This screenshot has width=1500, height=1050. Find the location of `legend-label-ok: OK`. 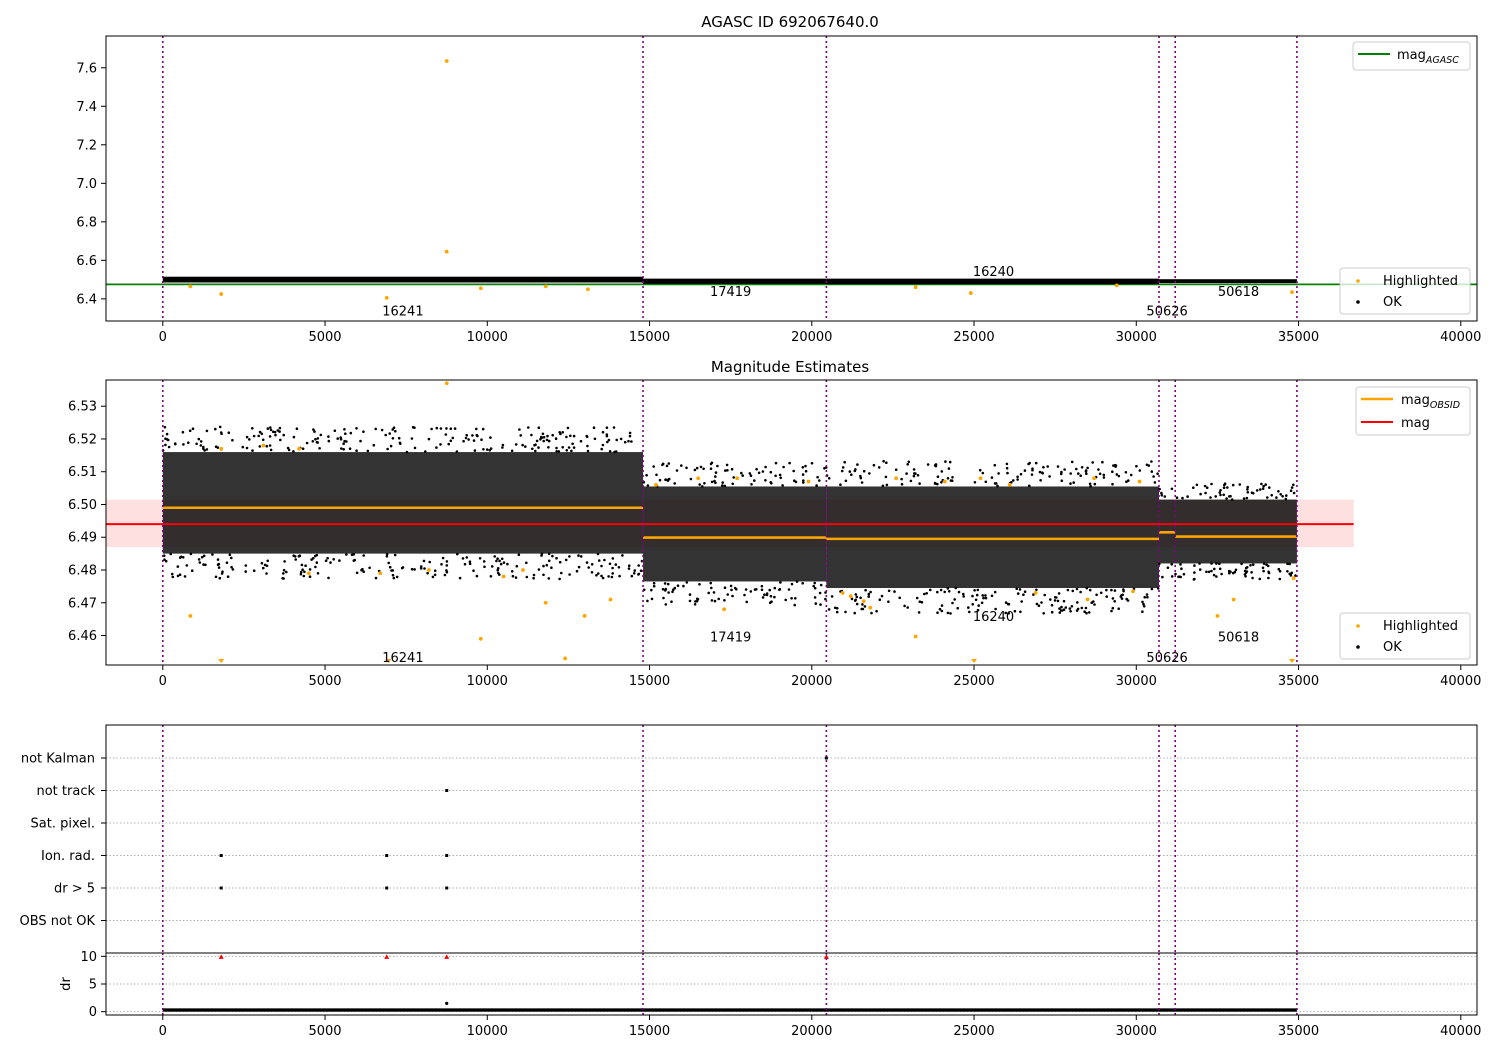

legend-label-ok: OK is located at coordinates (1392, 302).